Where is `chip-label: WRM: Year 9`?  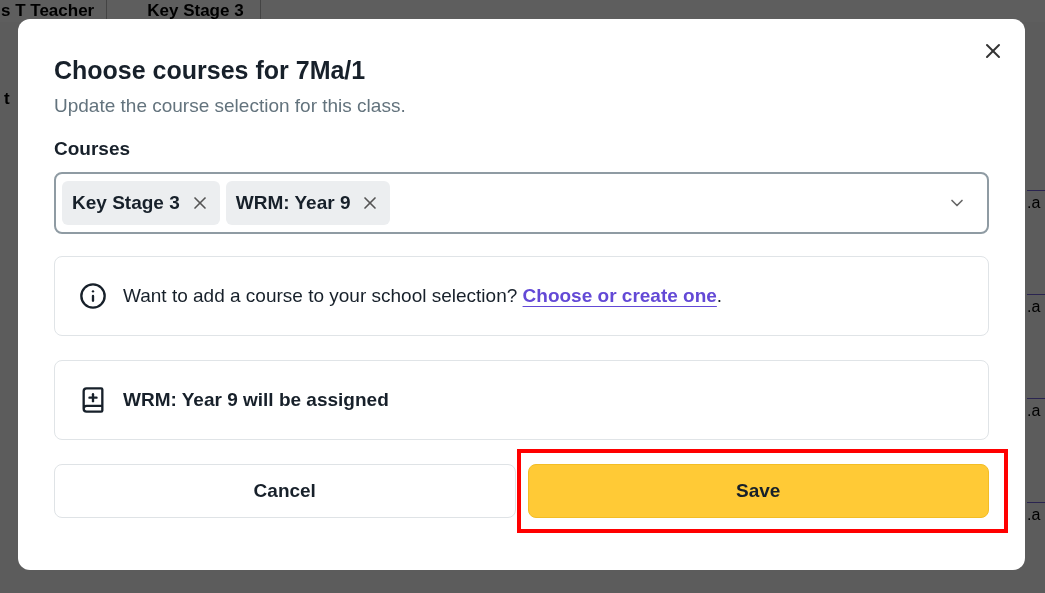 chip-label: WRM: Year 9 is located at coordinates (293, 202).